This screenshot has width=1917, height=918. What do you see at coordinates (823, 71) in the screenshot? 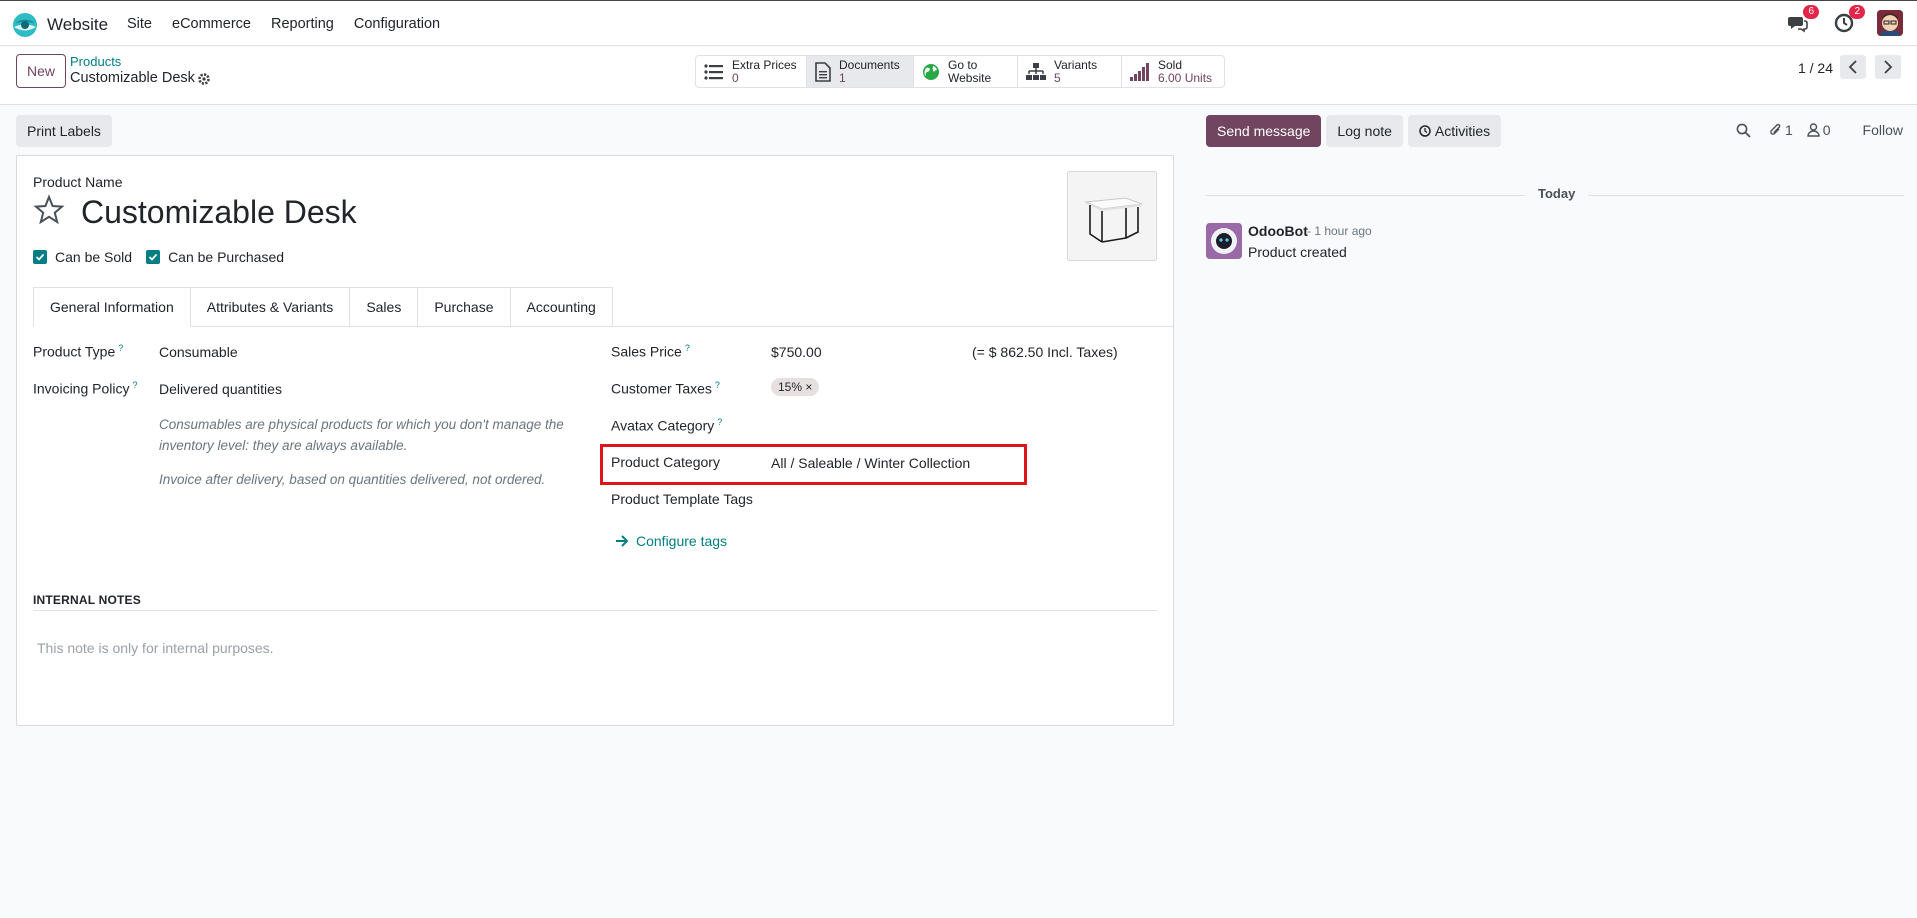
I see `document-icon` at bounding box center [823, 71].